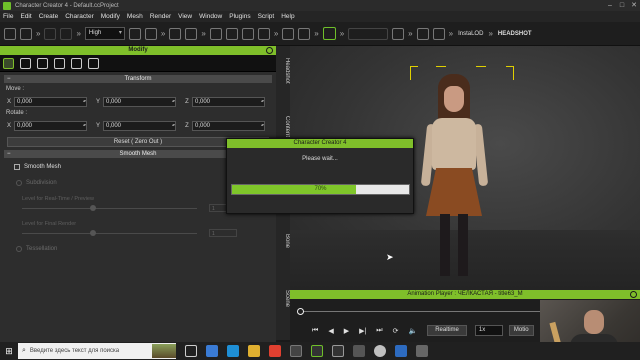  Describe the element at coordinates (25, 16) in the screenshot. I see `menu-edit: Edit` at that location.